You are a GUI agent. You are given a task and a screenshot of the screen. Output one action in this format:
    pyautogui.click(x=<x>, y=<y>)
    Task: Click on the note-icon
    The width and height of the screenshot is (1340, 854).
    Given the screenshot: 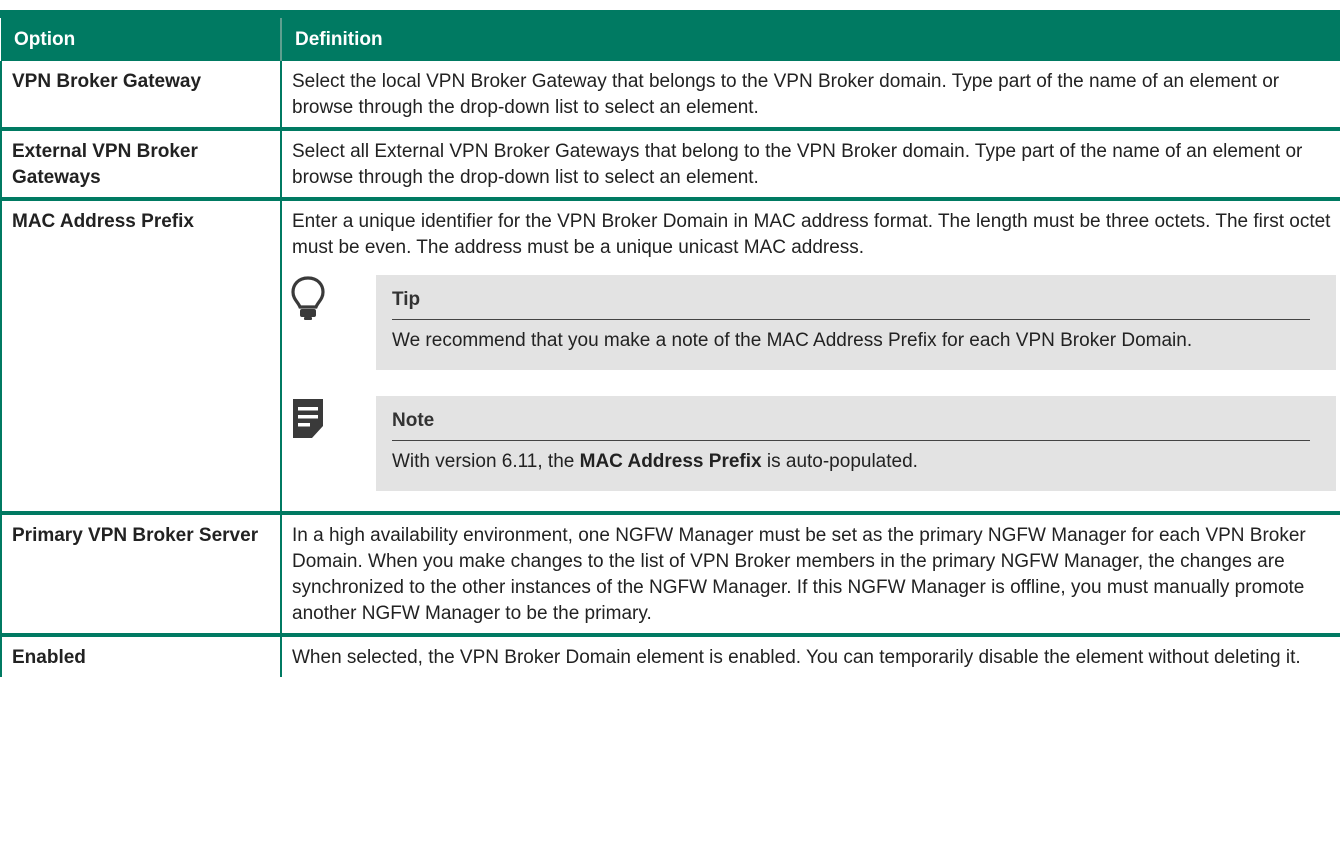 What is the action you would take?
    pyautogui.click(x=308, y=418)
    